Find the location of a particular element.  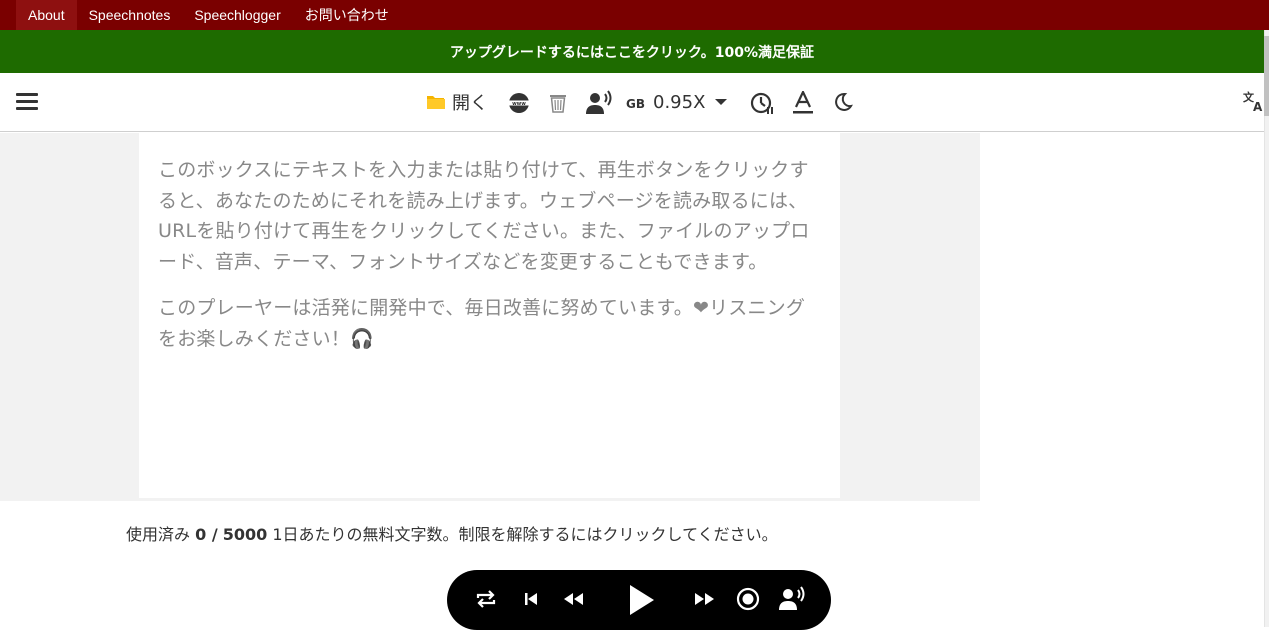

usage-suffix: 1日あたりの無料文字数。制限を解除するにはクリックしてください。 is located at coordinates (525, 534).